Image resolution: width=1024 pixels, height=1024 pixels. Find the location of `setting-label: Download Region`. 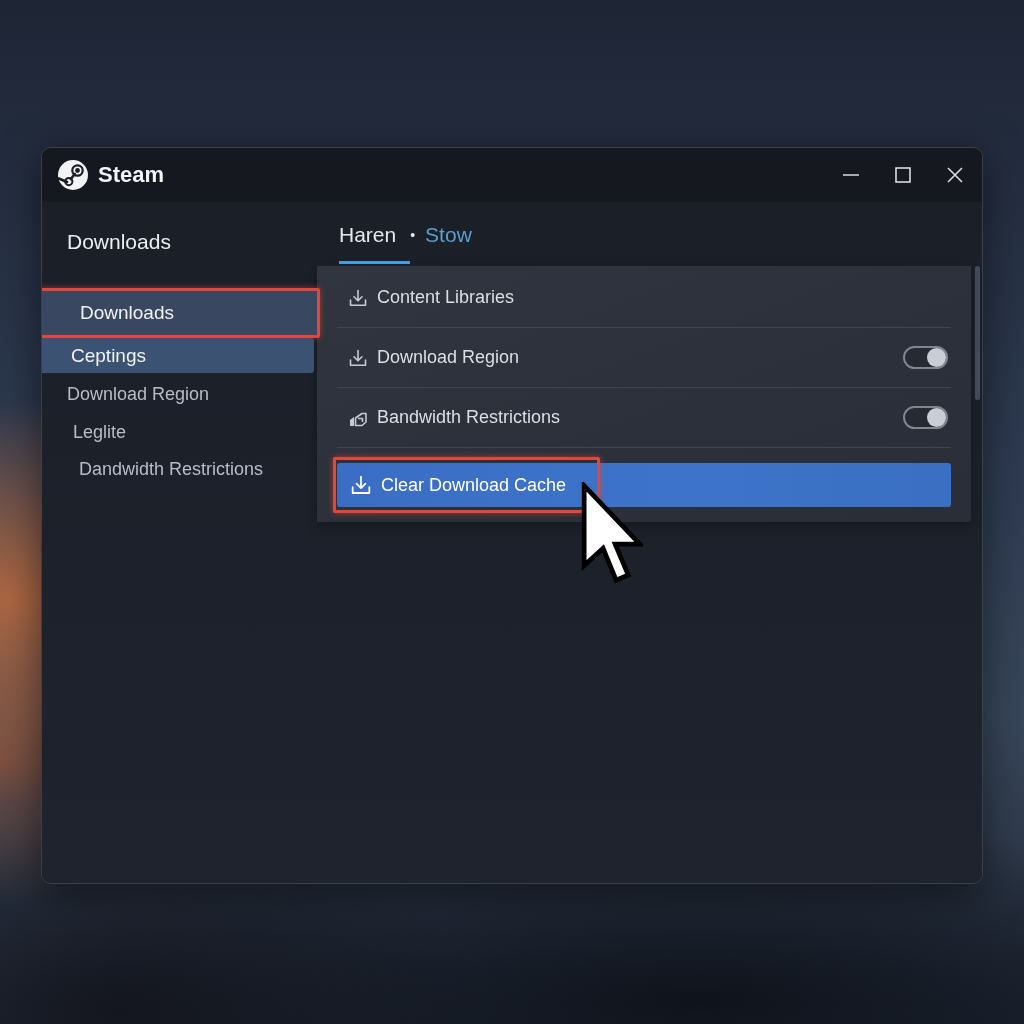

setting-label: Download Region is located at coordinates (448, 357).